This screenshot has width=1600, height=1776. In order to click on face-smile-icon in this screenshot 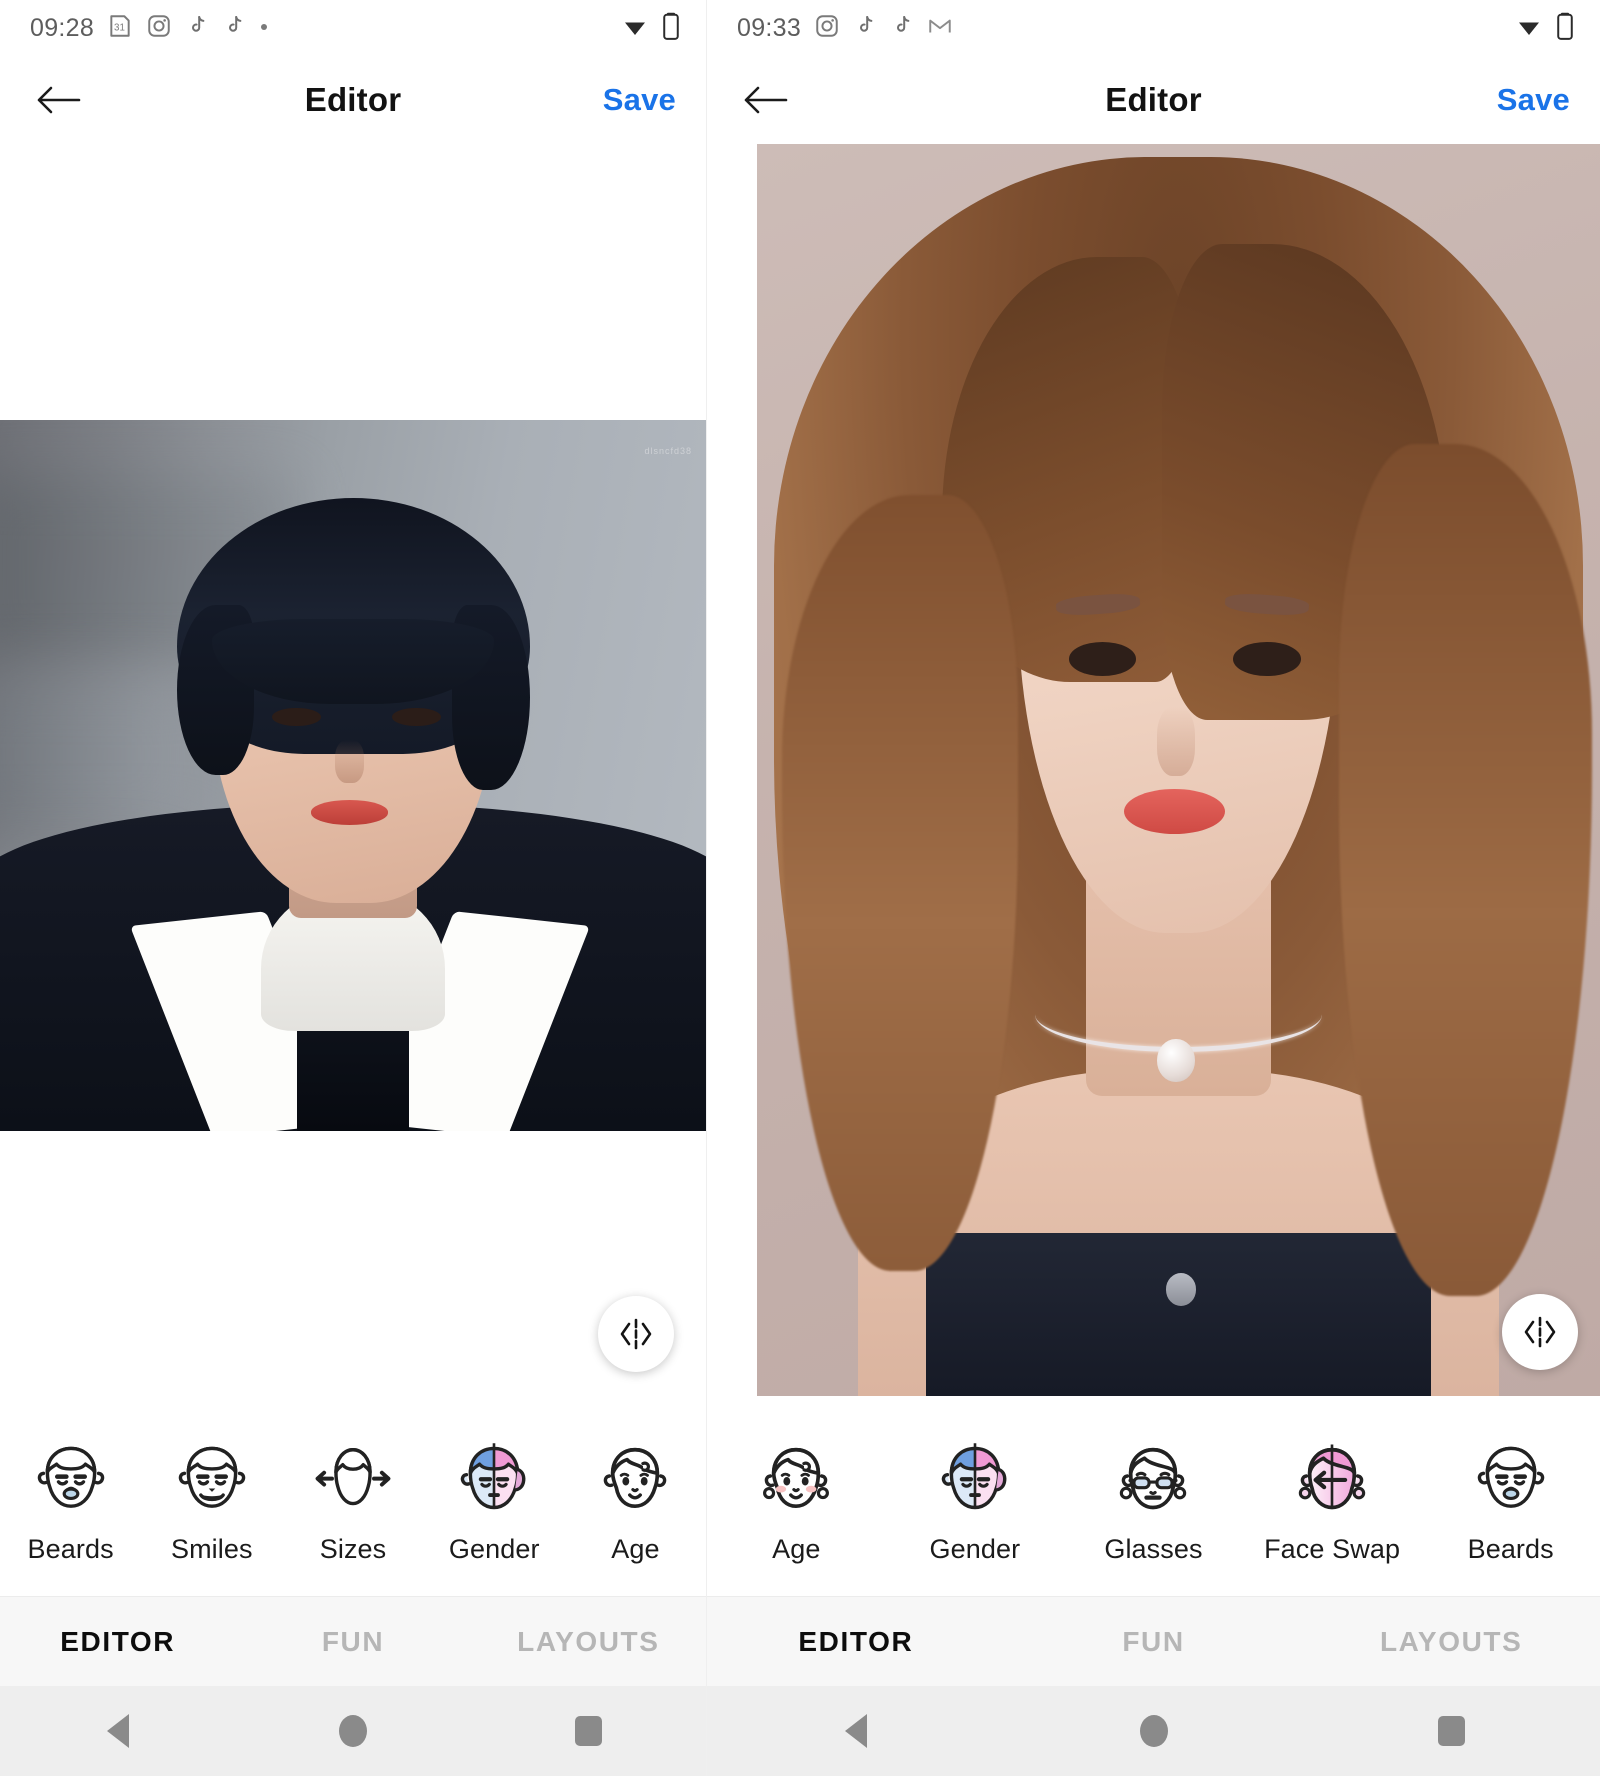, I will do `click(212, 1477)`.